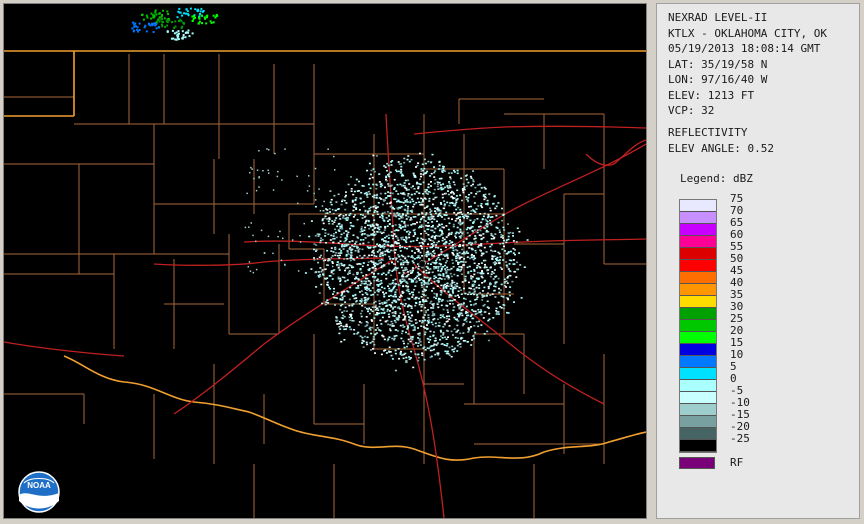 This screenshot has width=864, height=524. Describe the element at coordinates (721, 148) in the screenshot. I see `elevation-angle: ELEV ANGLE: 0.52` at that location.